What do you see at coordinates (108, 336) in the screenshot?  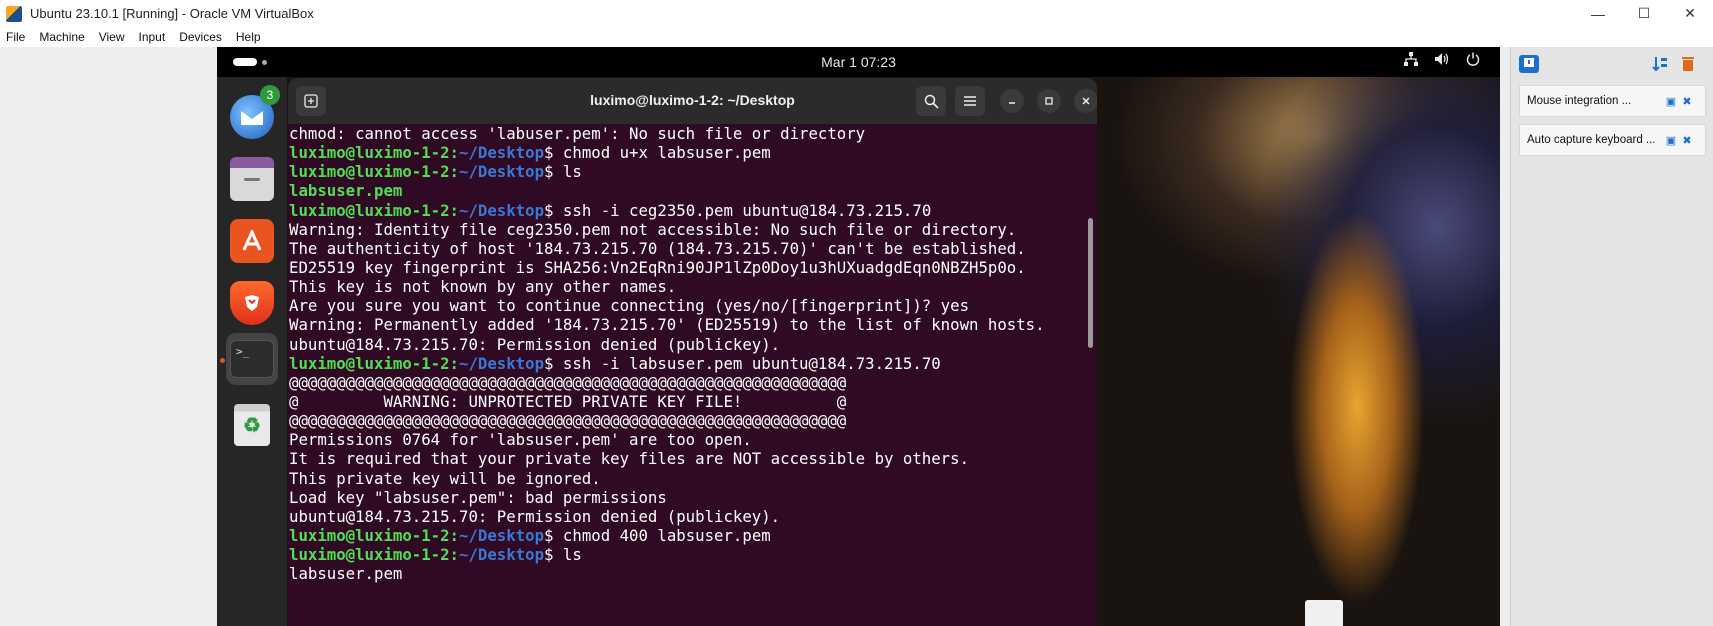 I see `host-left-margin` at bounding box center [108, 336].